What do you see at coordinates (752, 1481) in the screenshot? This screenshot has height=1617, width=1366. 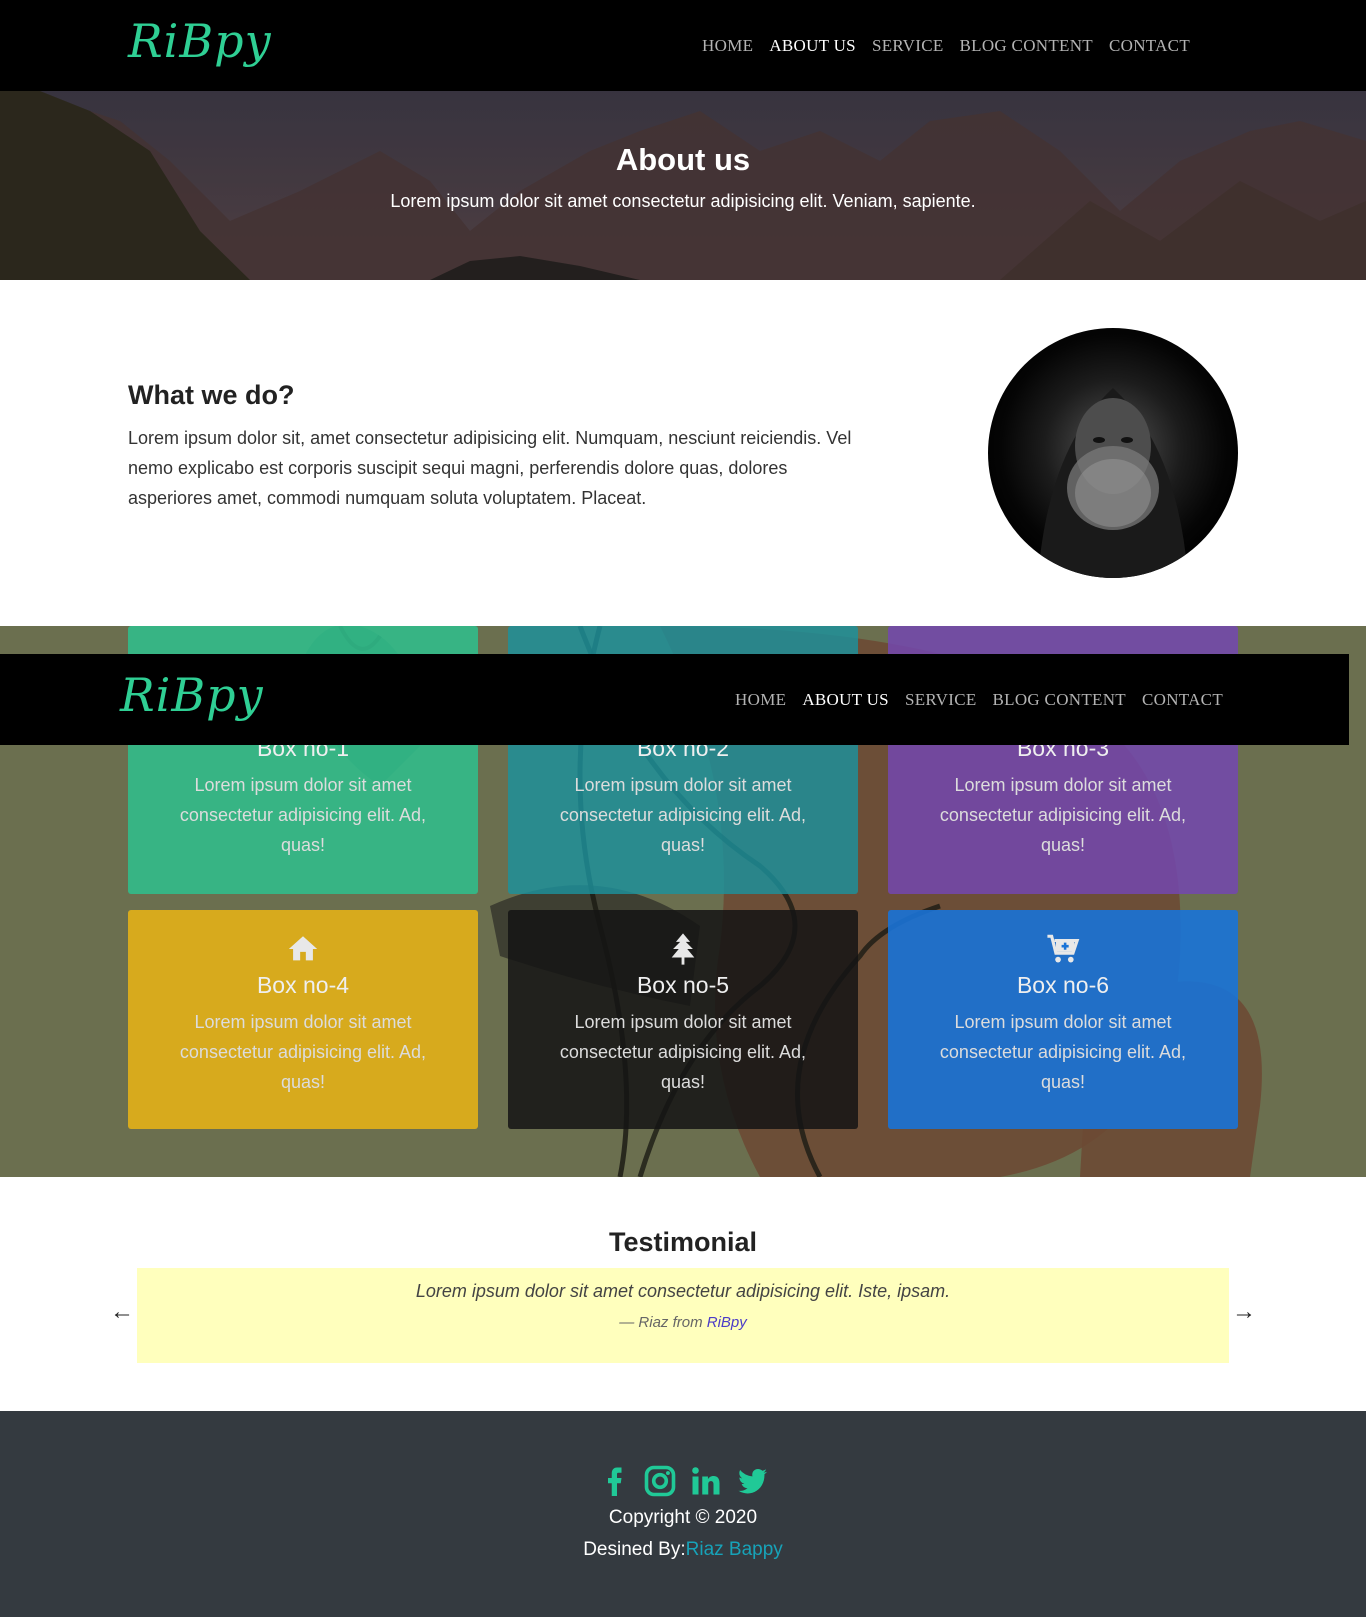 I see `twitter-icon` at bounding box center [752, 1481].